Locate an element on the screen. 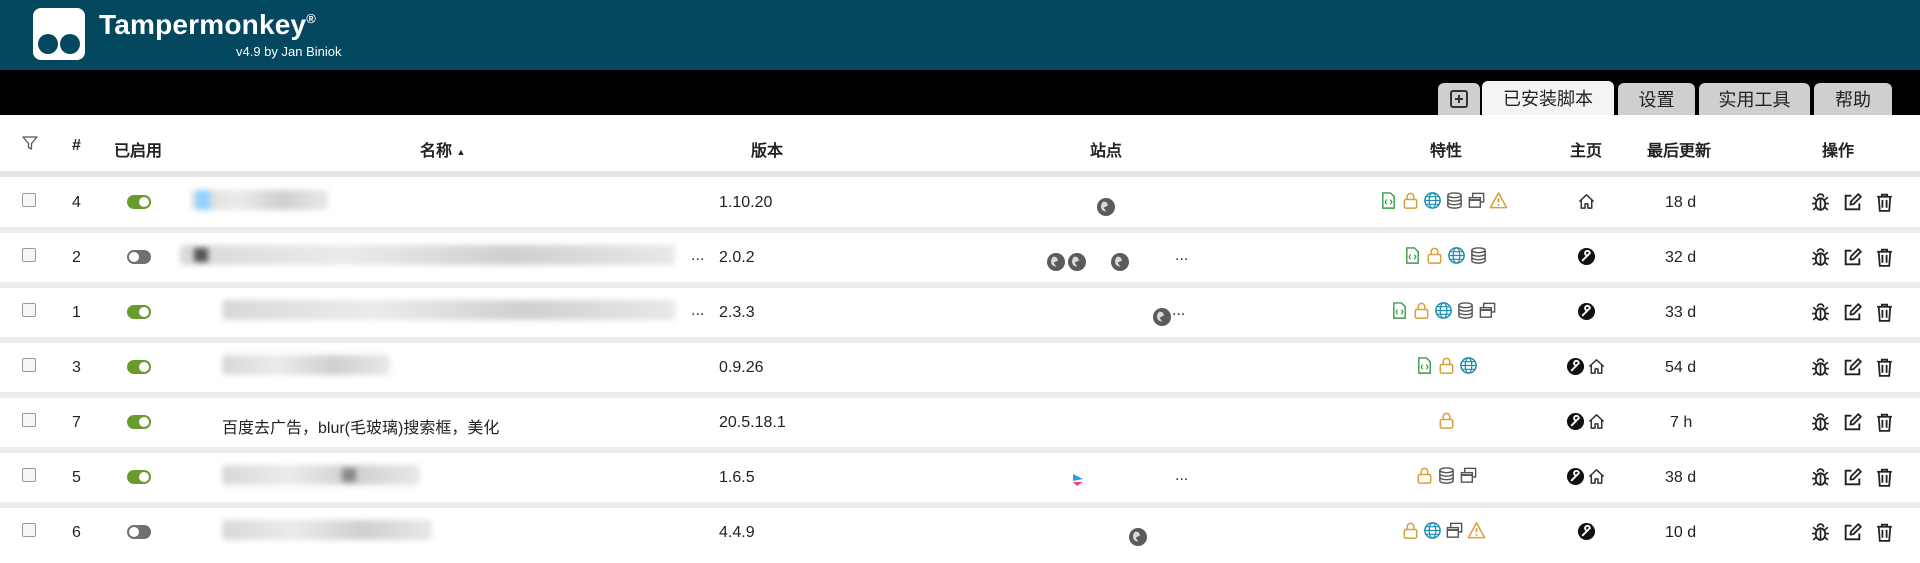 The width and height of the screenshot is (1920, 563). tab-help: 帮助 is located at coordinates (1853, 99).